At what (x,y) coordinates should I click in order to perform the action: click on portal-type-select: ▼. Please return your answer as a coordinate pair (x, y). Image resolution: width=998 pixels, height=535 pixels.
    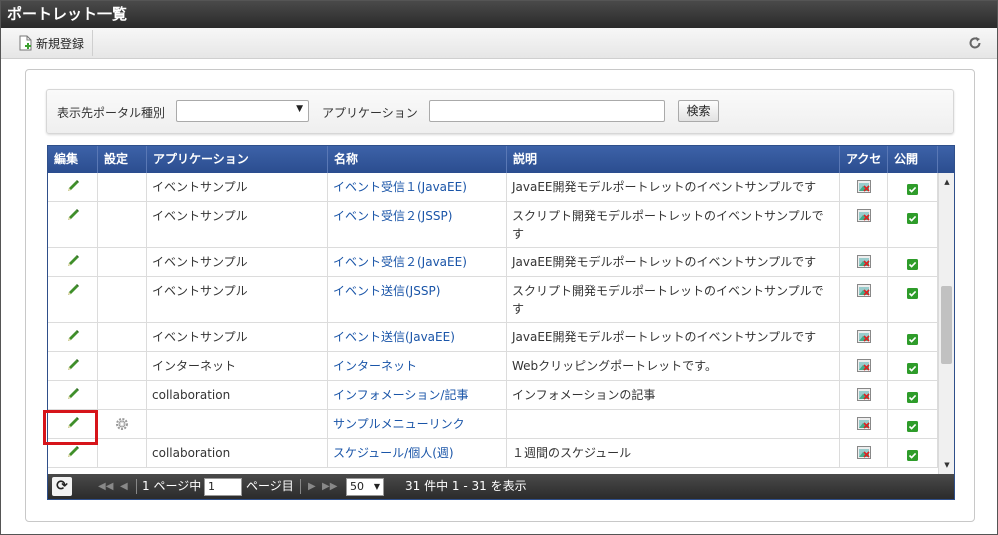
    Looking at the image, I should click on (242, 111).